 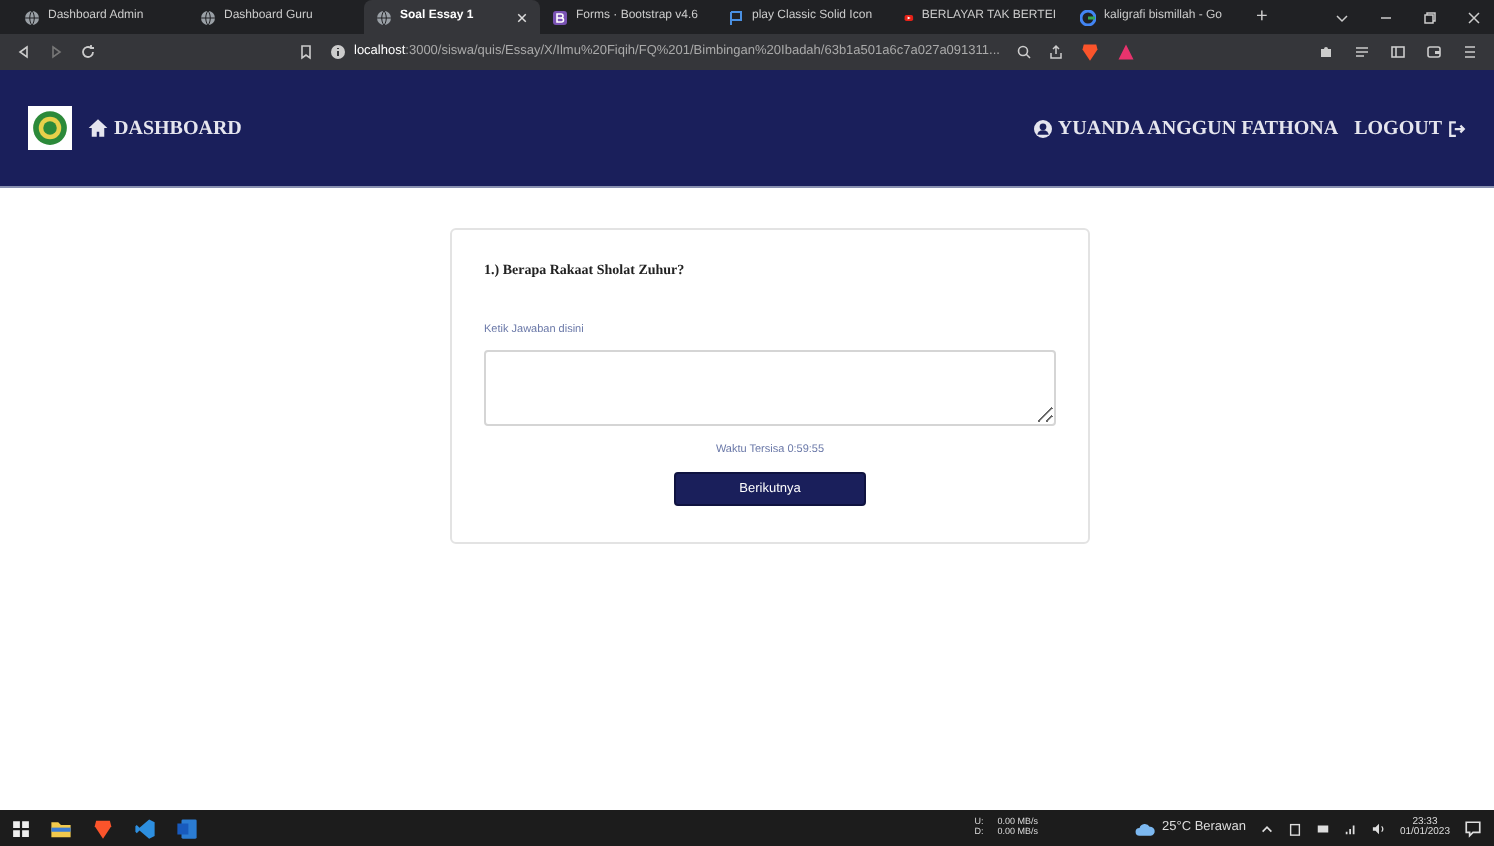 What do you see at coordinates (187, 828) in the screenshot?
I see `document-app-icon` at bounding box center [187, 828].